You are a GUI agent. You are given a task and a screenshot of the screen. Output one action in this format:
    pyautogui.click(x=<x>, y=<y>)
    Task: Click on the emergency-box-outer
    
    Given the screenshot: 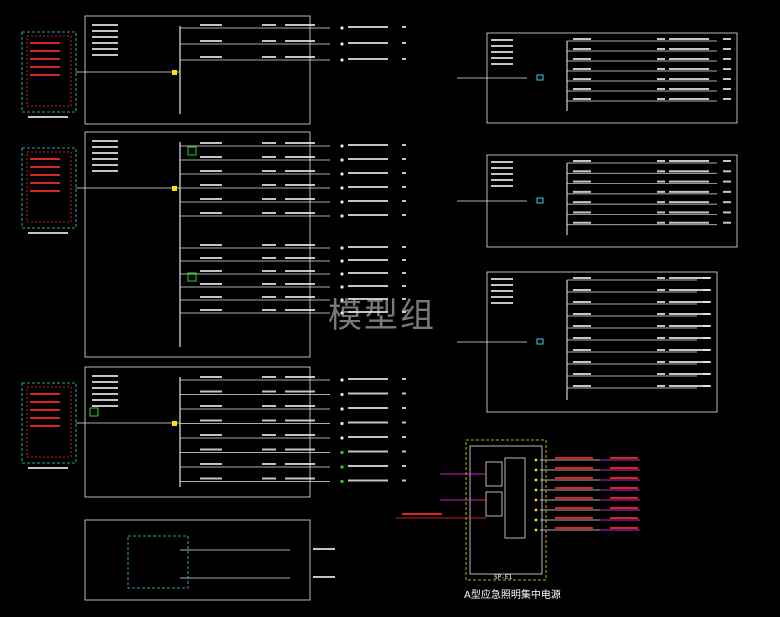 What is the action you would take?
    pyautogui.click(x=506, y=510)
    